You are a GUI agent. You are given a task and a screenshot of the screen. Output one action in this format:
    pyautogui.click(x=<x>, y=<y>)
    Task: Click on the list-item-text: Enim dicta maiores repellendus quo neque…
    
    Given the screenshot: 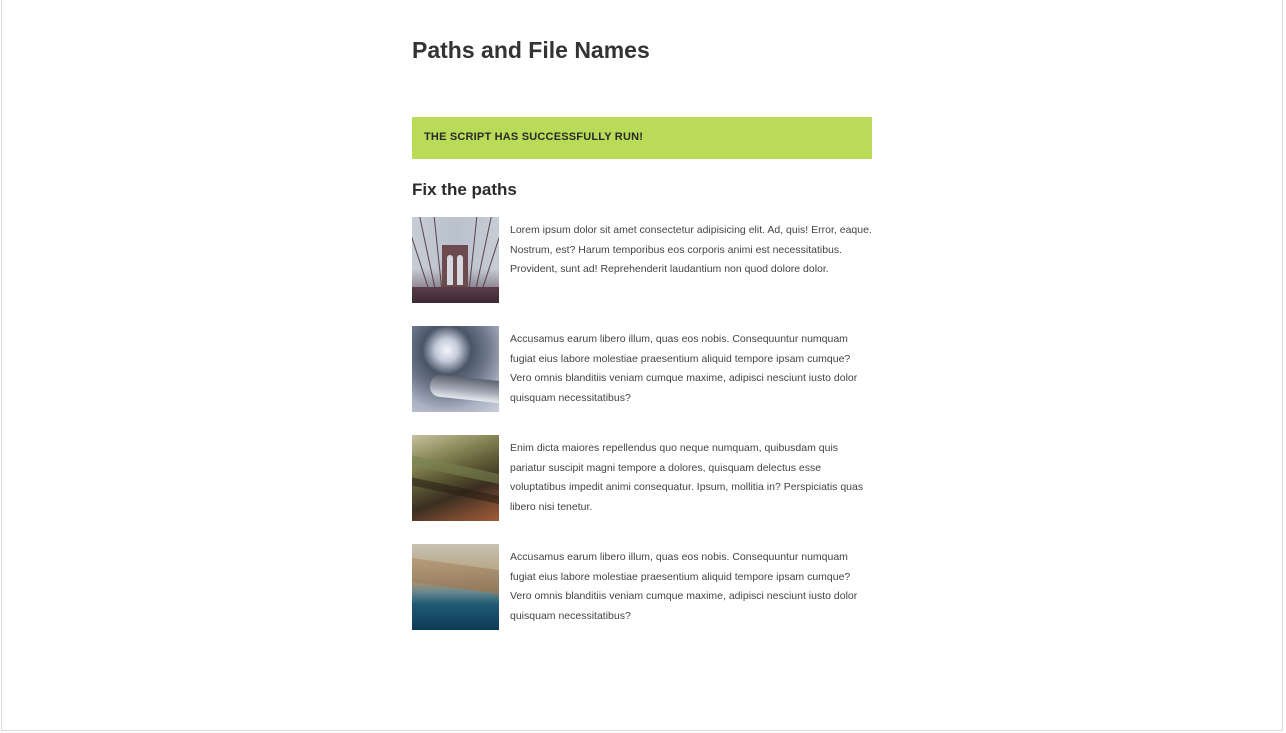 What is the action you would take?
    pyautogui.click(x=687, y=477)
    